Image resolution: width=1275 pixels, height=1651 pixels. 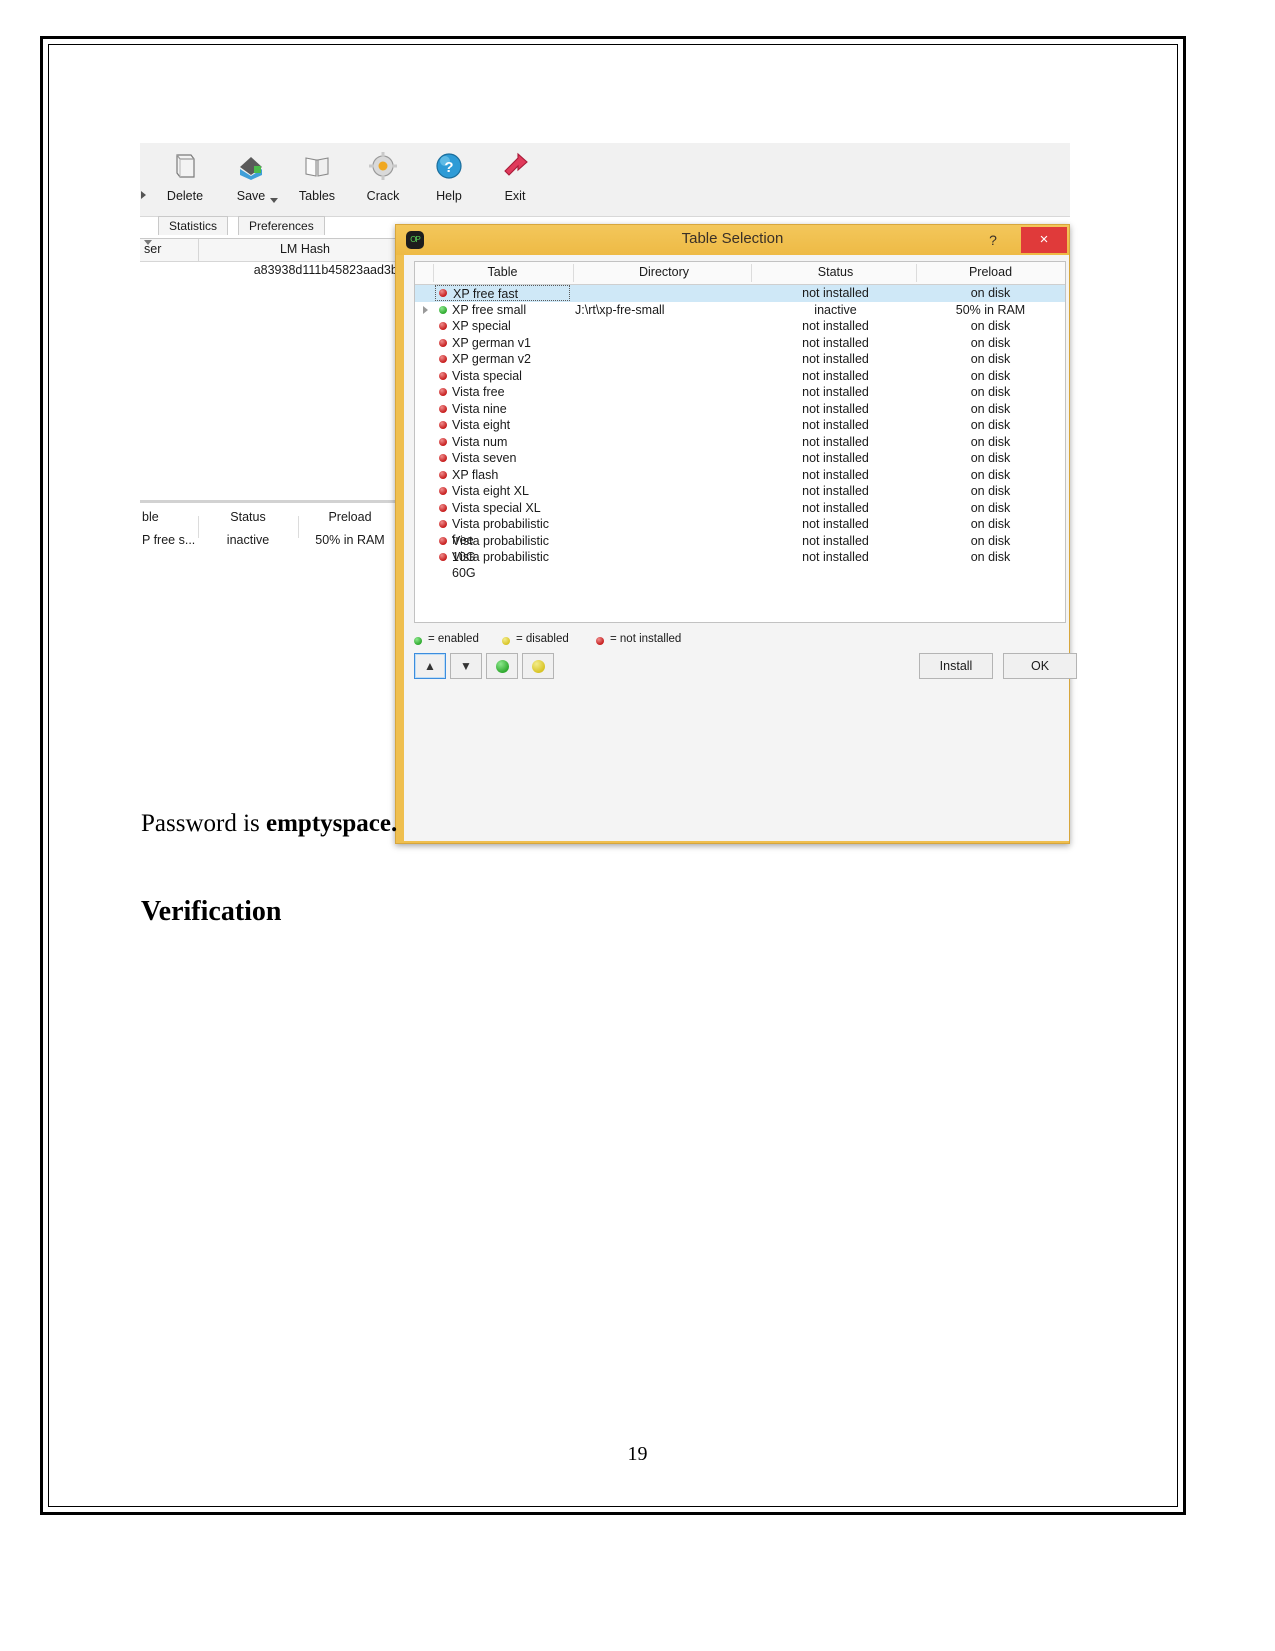 What do you see at coordinates (169, 517) in the screenshot?
I see `column-header-table: ble` at bounding box center [169, 517].